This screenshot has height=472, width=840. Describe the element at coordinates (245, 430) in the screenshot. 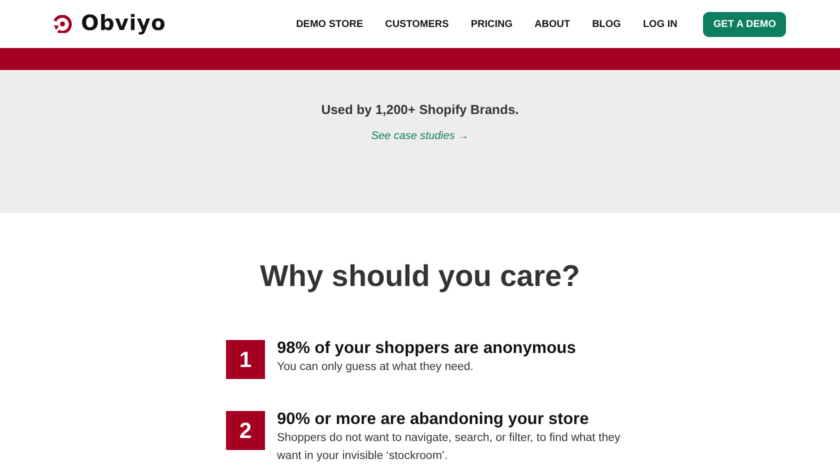

I see `number-badge: 2` at that location.